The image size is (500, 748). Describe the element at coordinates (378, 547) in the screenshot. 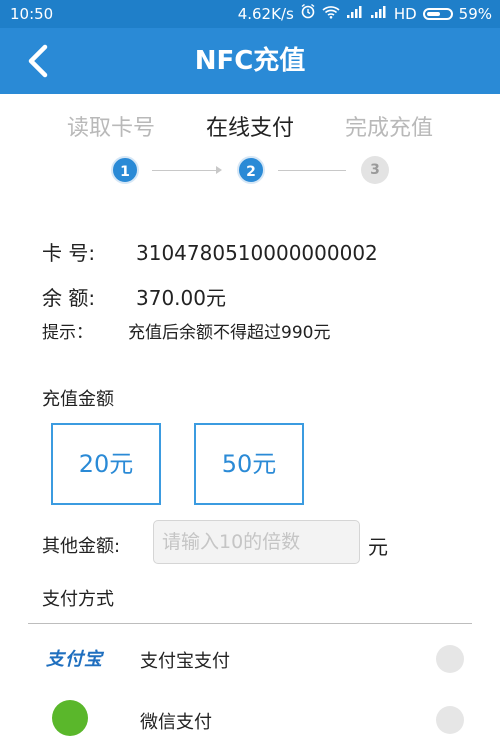

I see `other-amount-unit: 元` at that location.